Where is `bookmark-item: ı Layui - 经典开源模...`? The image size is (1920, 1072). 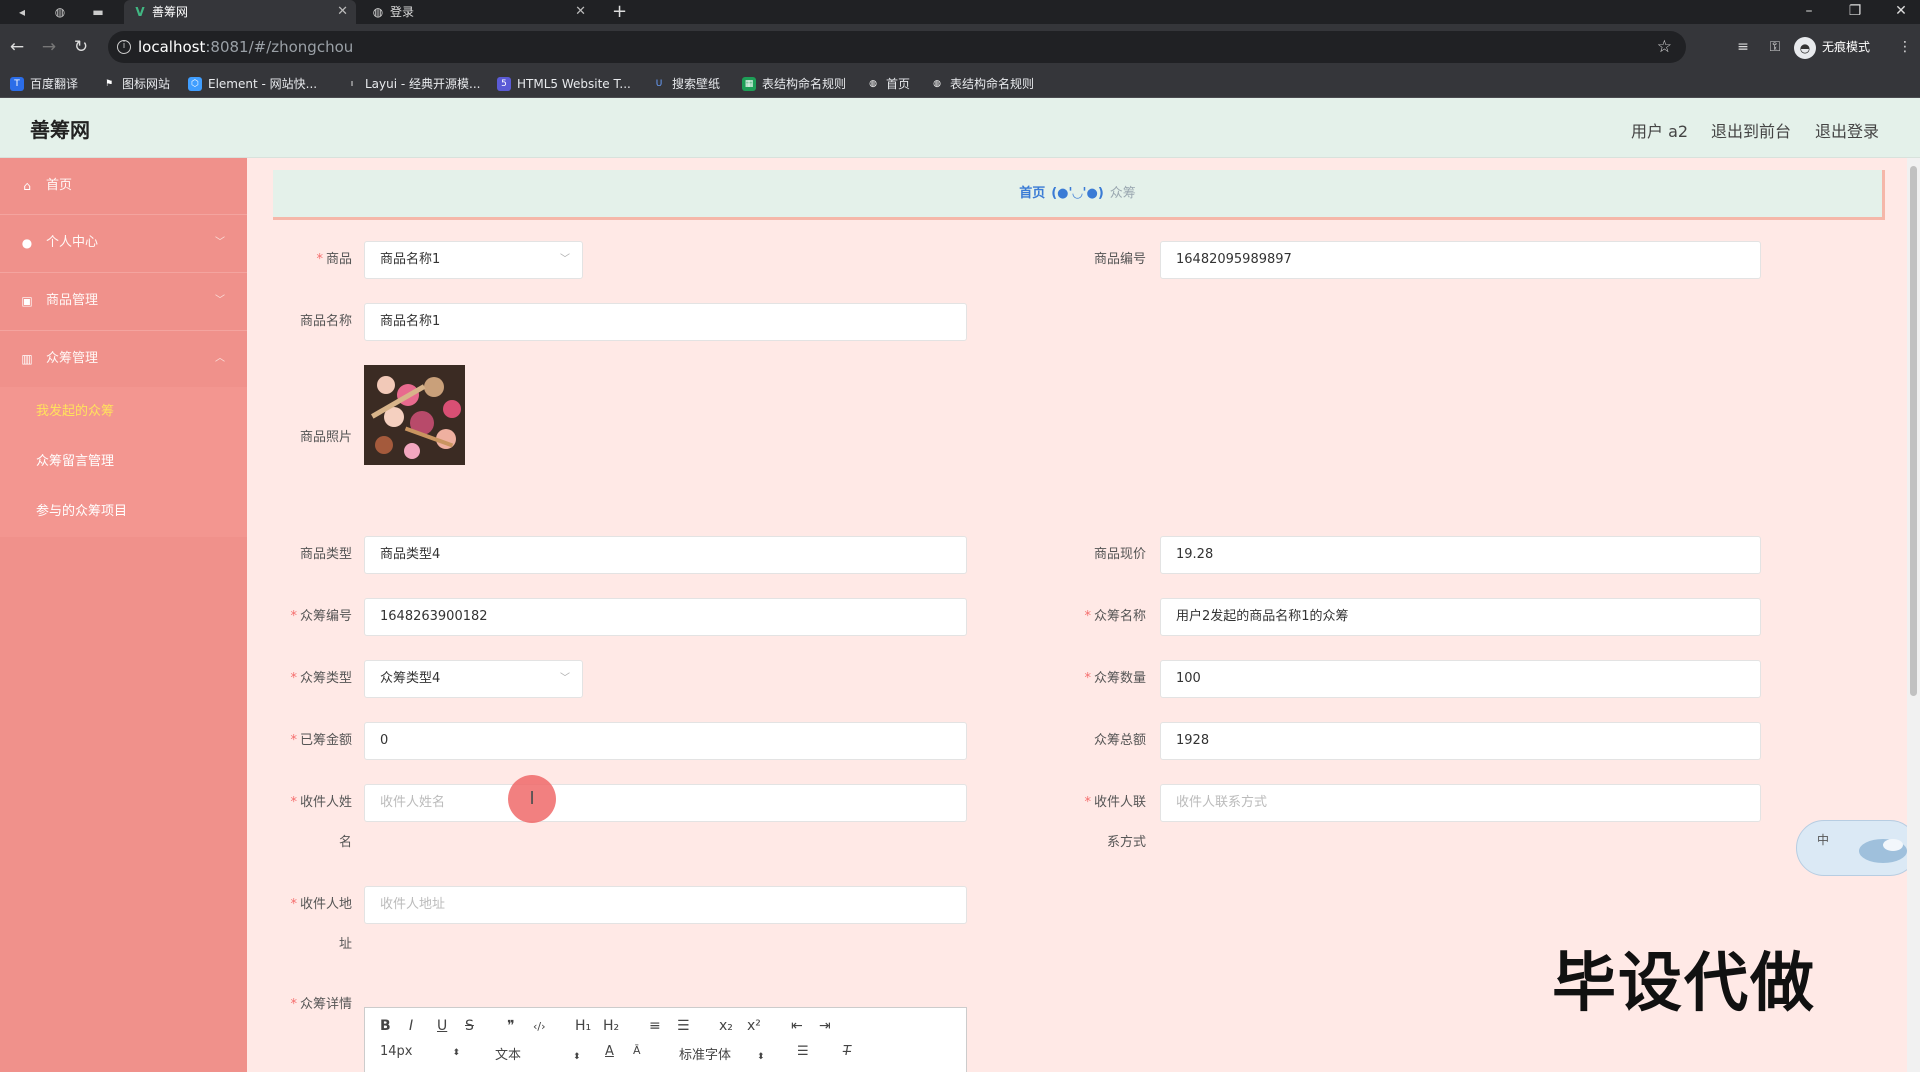
bookmark-item: ı Layui - 经典开源模... is located at coordinates (413, 84).